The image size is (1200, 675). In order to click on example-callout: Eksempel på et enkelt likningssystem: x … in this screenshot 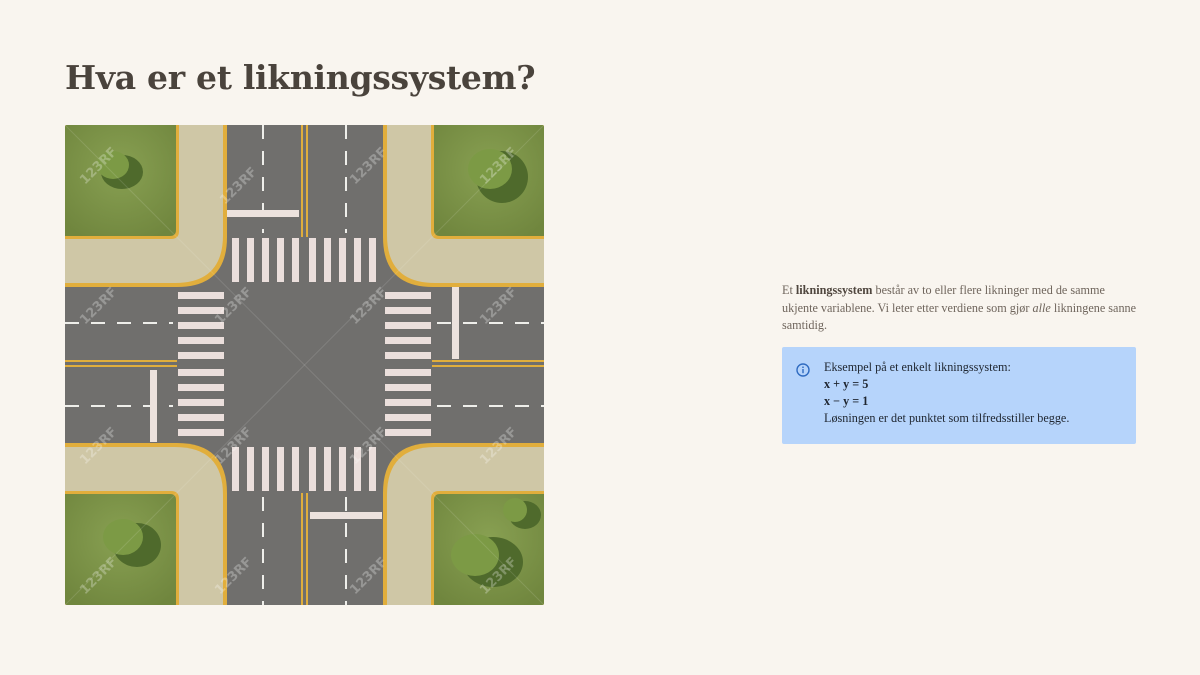, I will do `click(959, 395)`.